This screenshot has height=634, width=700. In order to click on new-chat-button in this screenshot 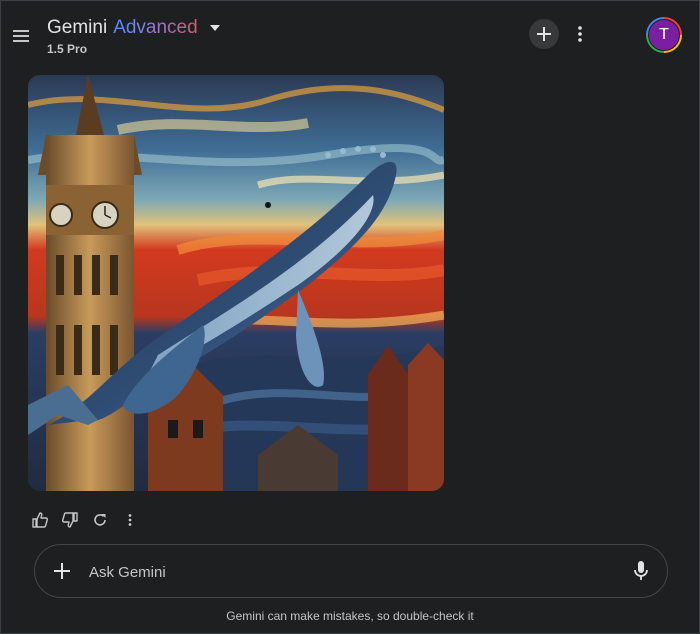, I will do `click(544, 34)`.